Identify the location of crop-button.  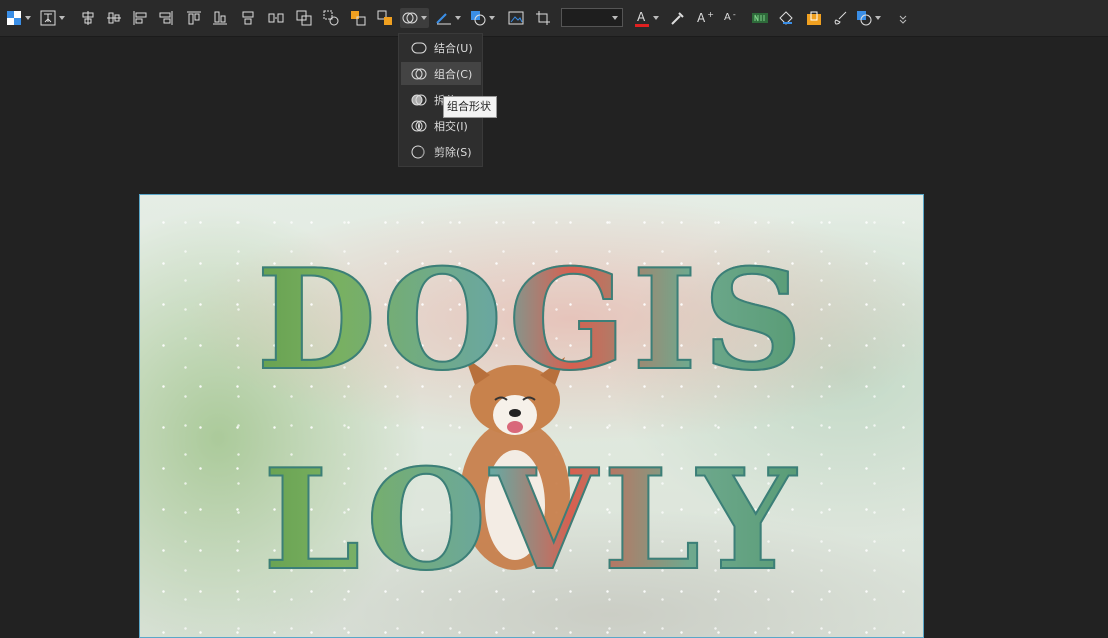
(543, 18).